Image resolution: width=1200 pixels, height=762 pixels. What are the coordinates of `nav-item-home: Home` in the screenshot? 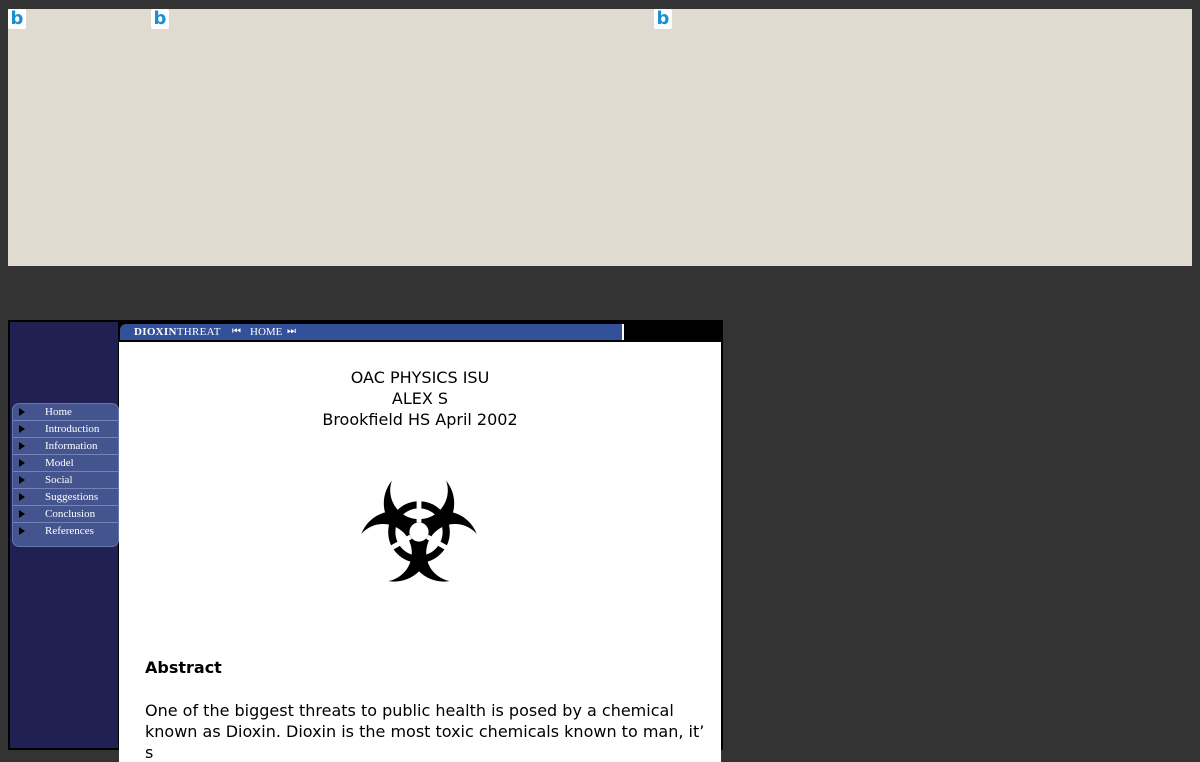 It's located at (65, 412).